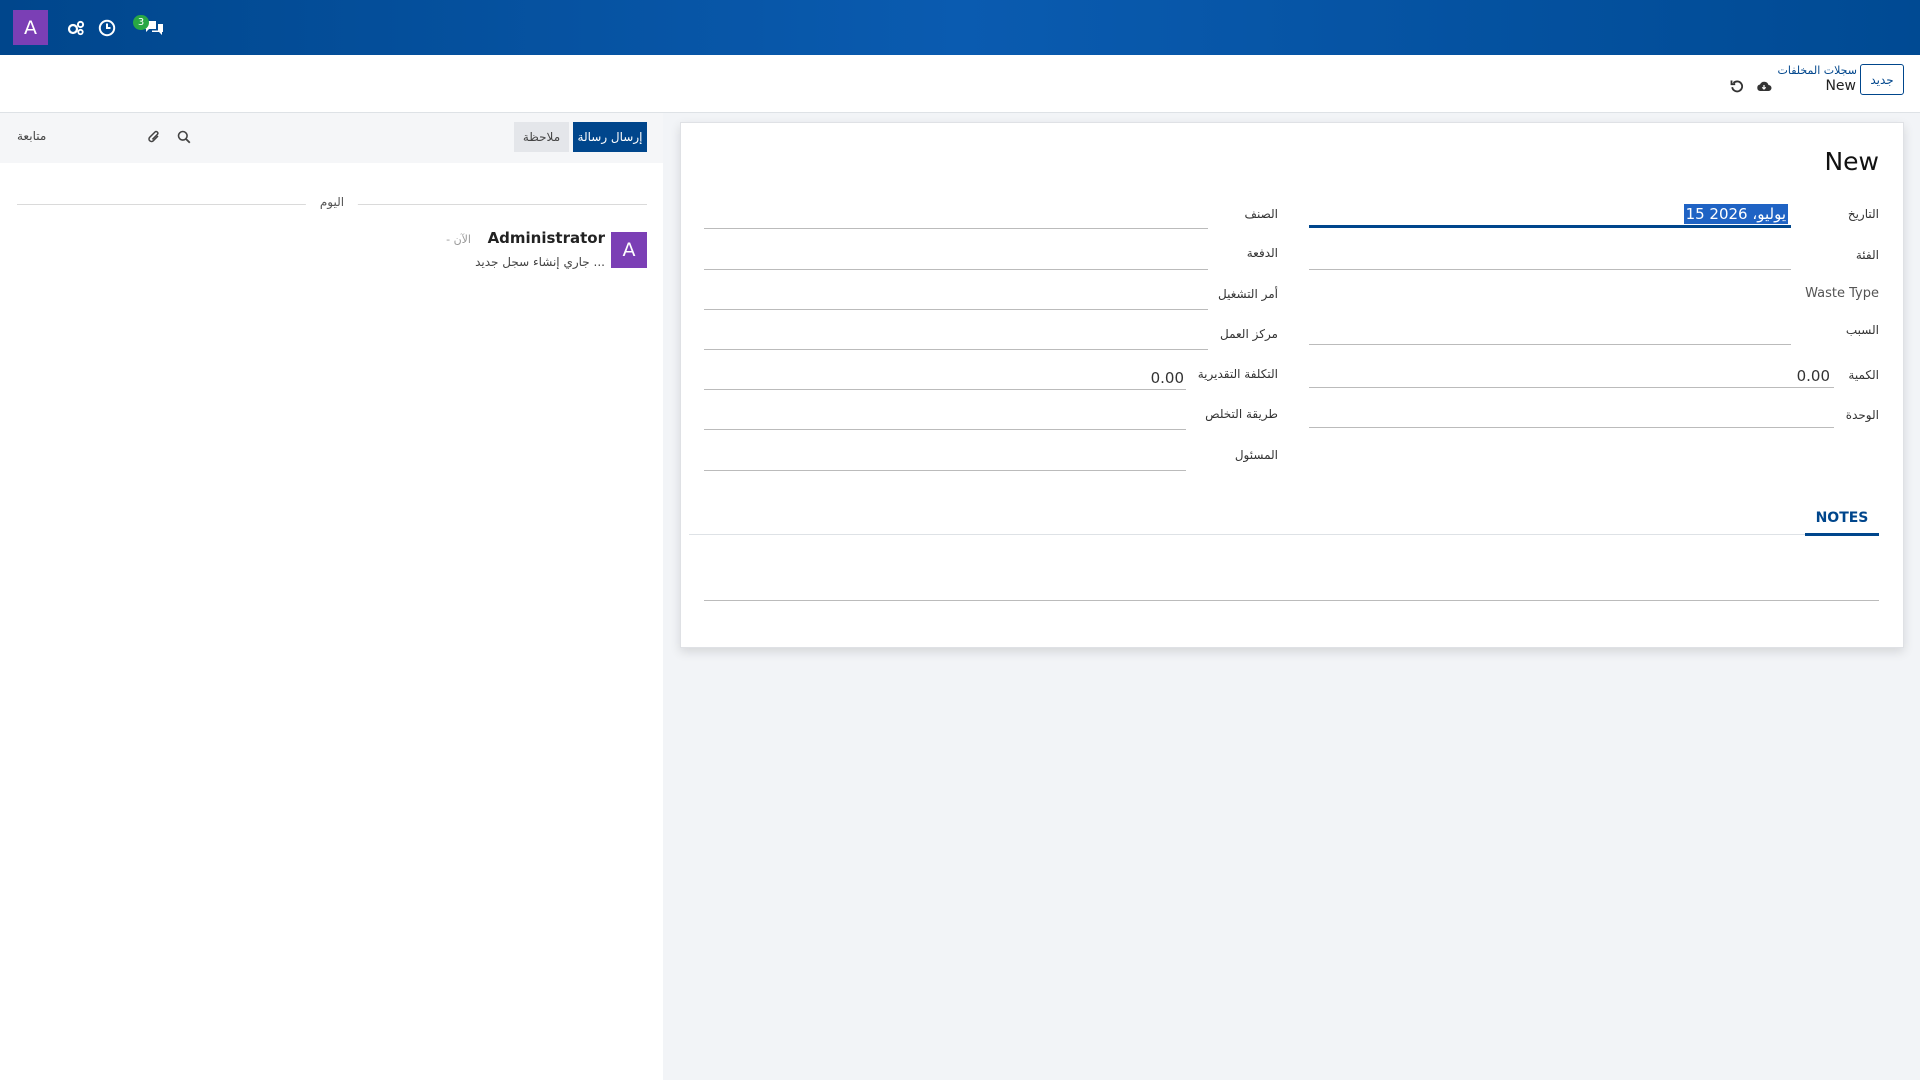  I want to click on undo-icon, so click(1737, 86).